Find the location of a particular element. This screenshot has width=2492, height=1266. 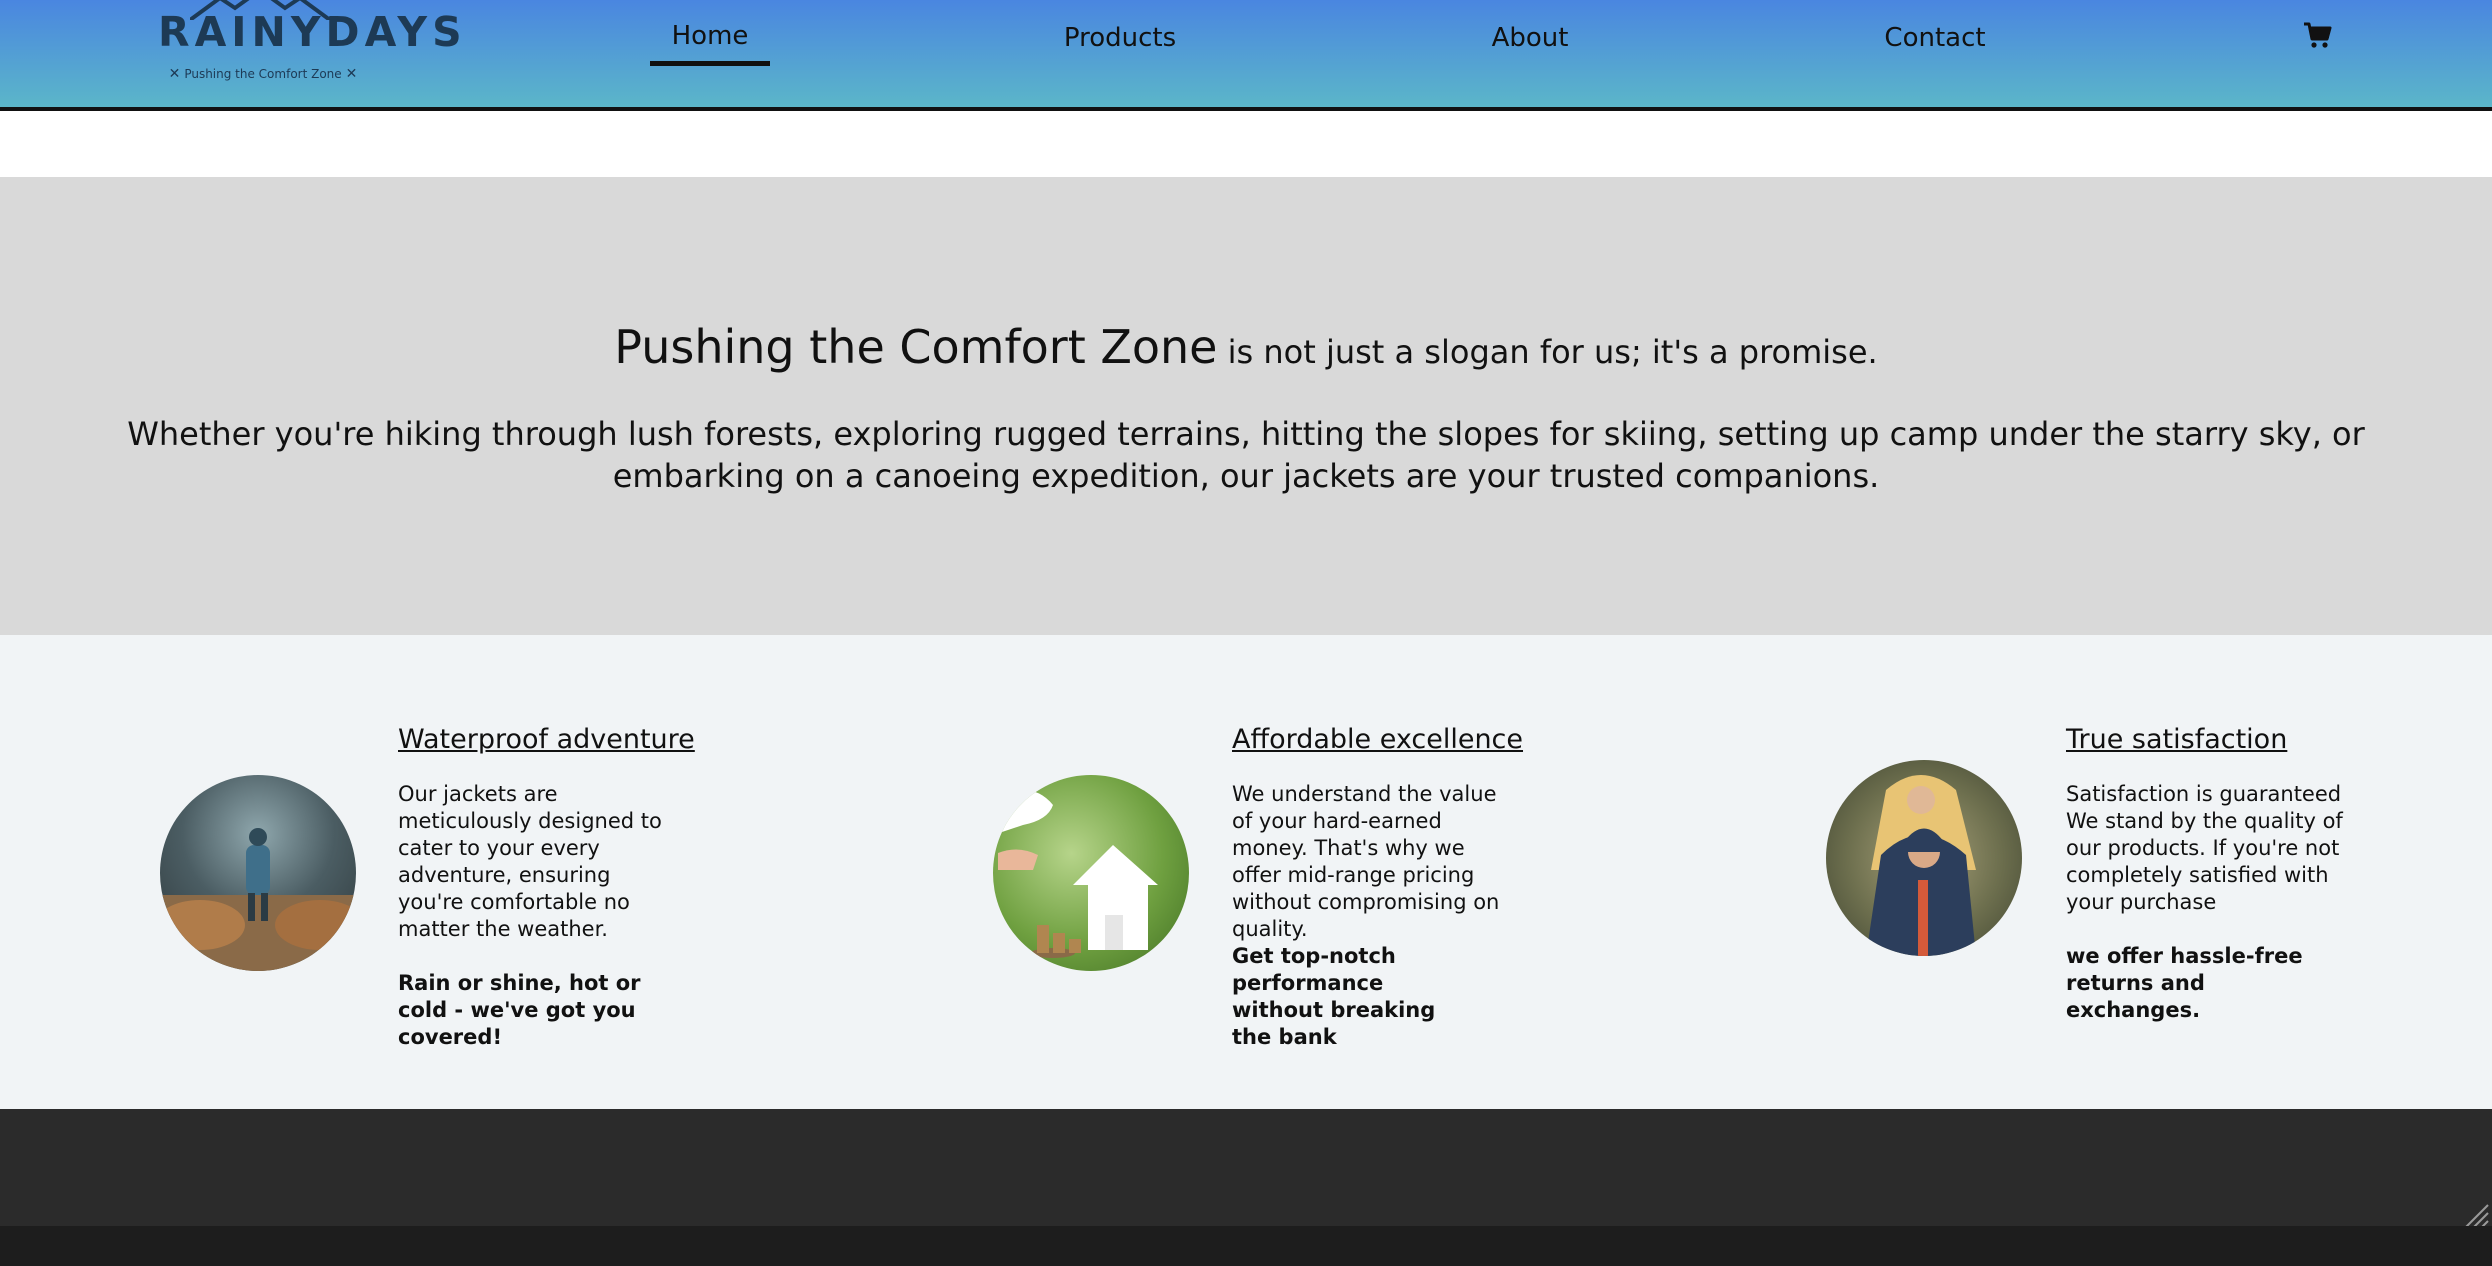

nav-home: Home is located at coordinates (710, 36).